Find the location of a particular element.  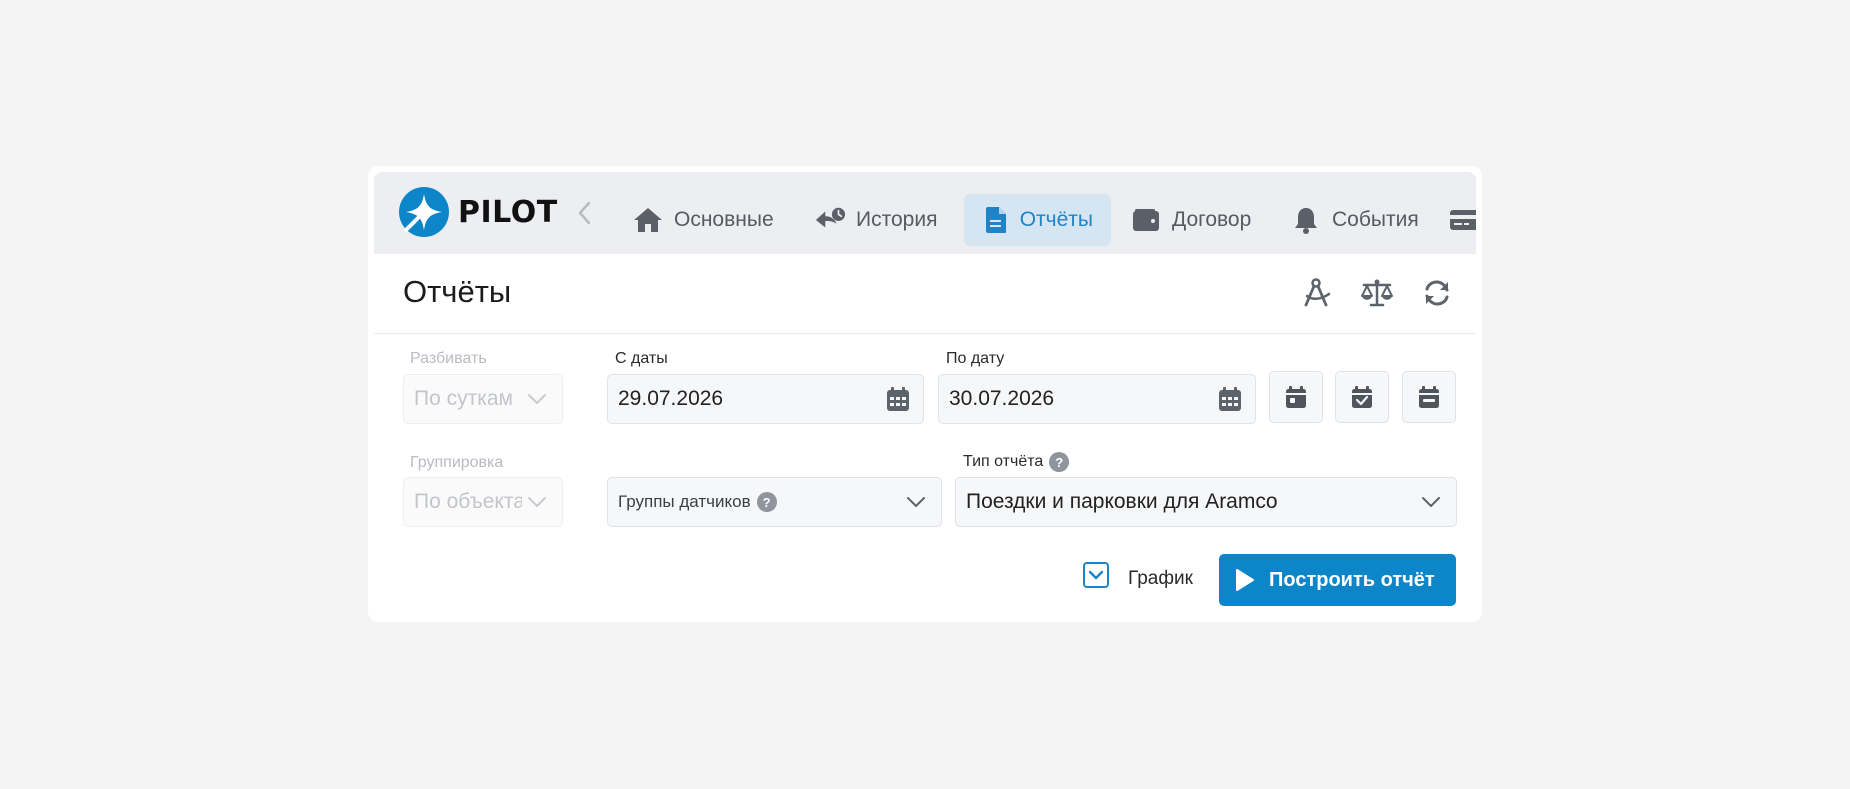

chart-checkbox is located at coordinates (1096, 575).